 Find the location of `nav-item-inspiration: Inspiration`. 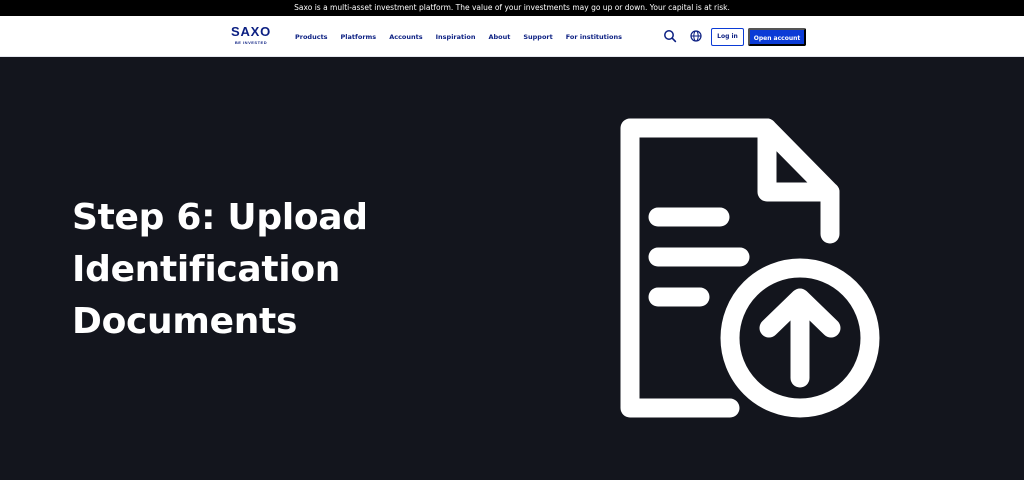

nav-item-inspiration: Inspiration is located at coordinates (456, 37).